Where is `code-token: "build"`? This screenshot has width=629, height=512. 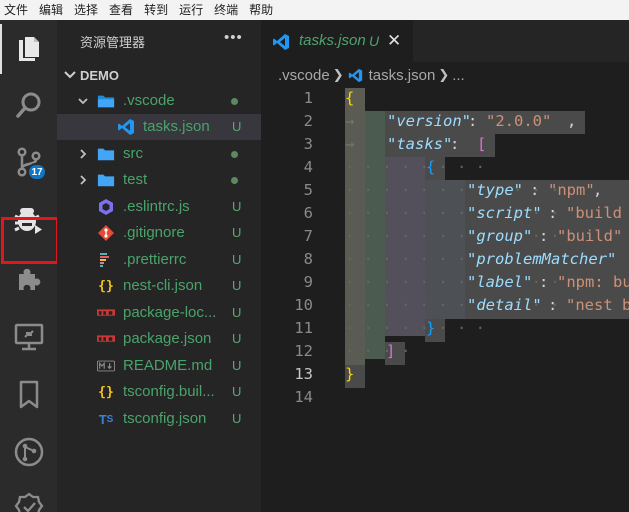
code-token: "build" is located at coordinates (590, 236).